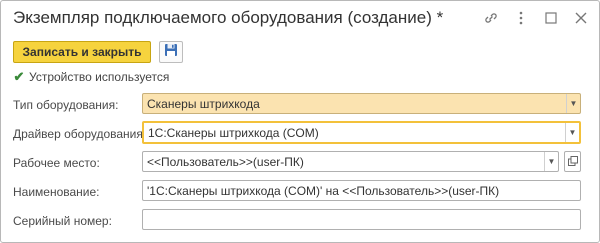 The image size is (600, 243). What do you see at coordinates (536, 18) in the screenshot?
I see `window-controls` at bounding box center [536, 18].